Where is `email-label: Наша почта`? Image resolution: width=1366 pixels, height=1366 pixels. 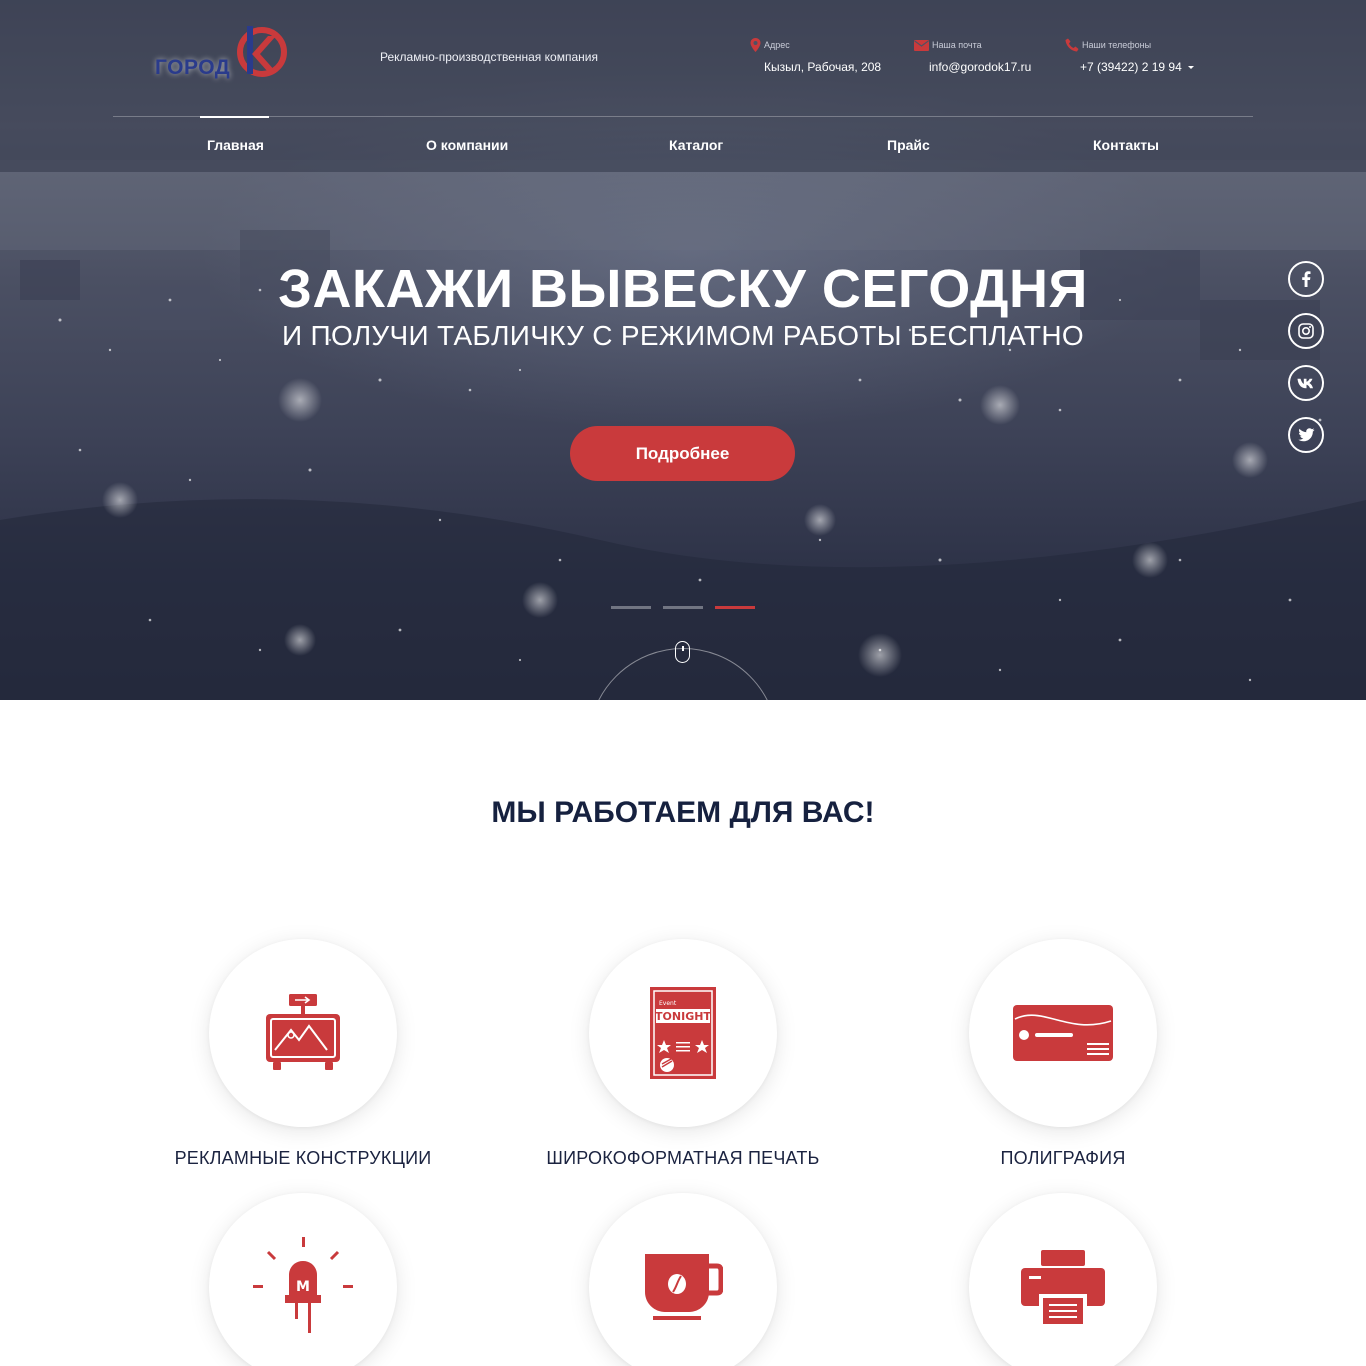 email-label: Наша почта is located at coordinates (957, 45).